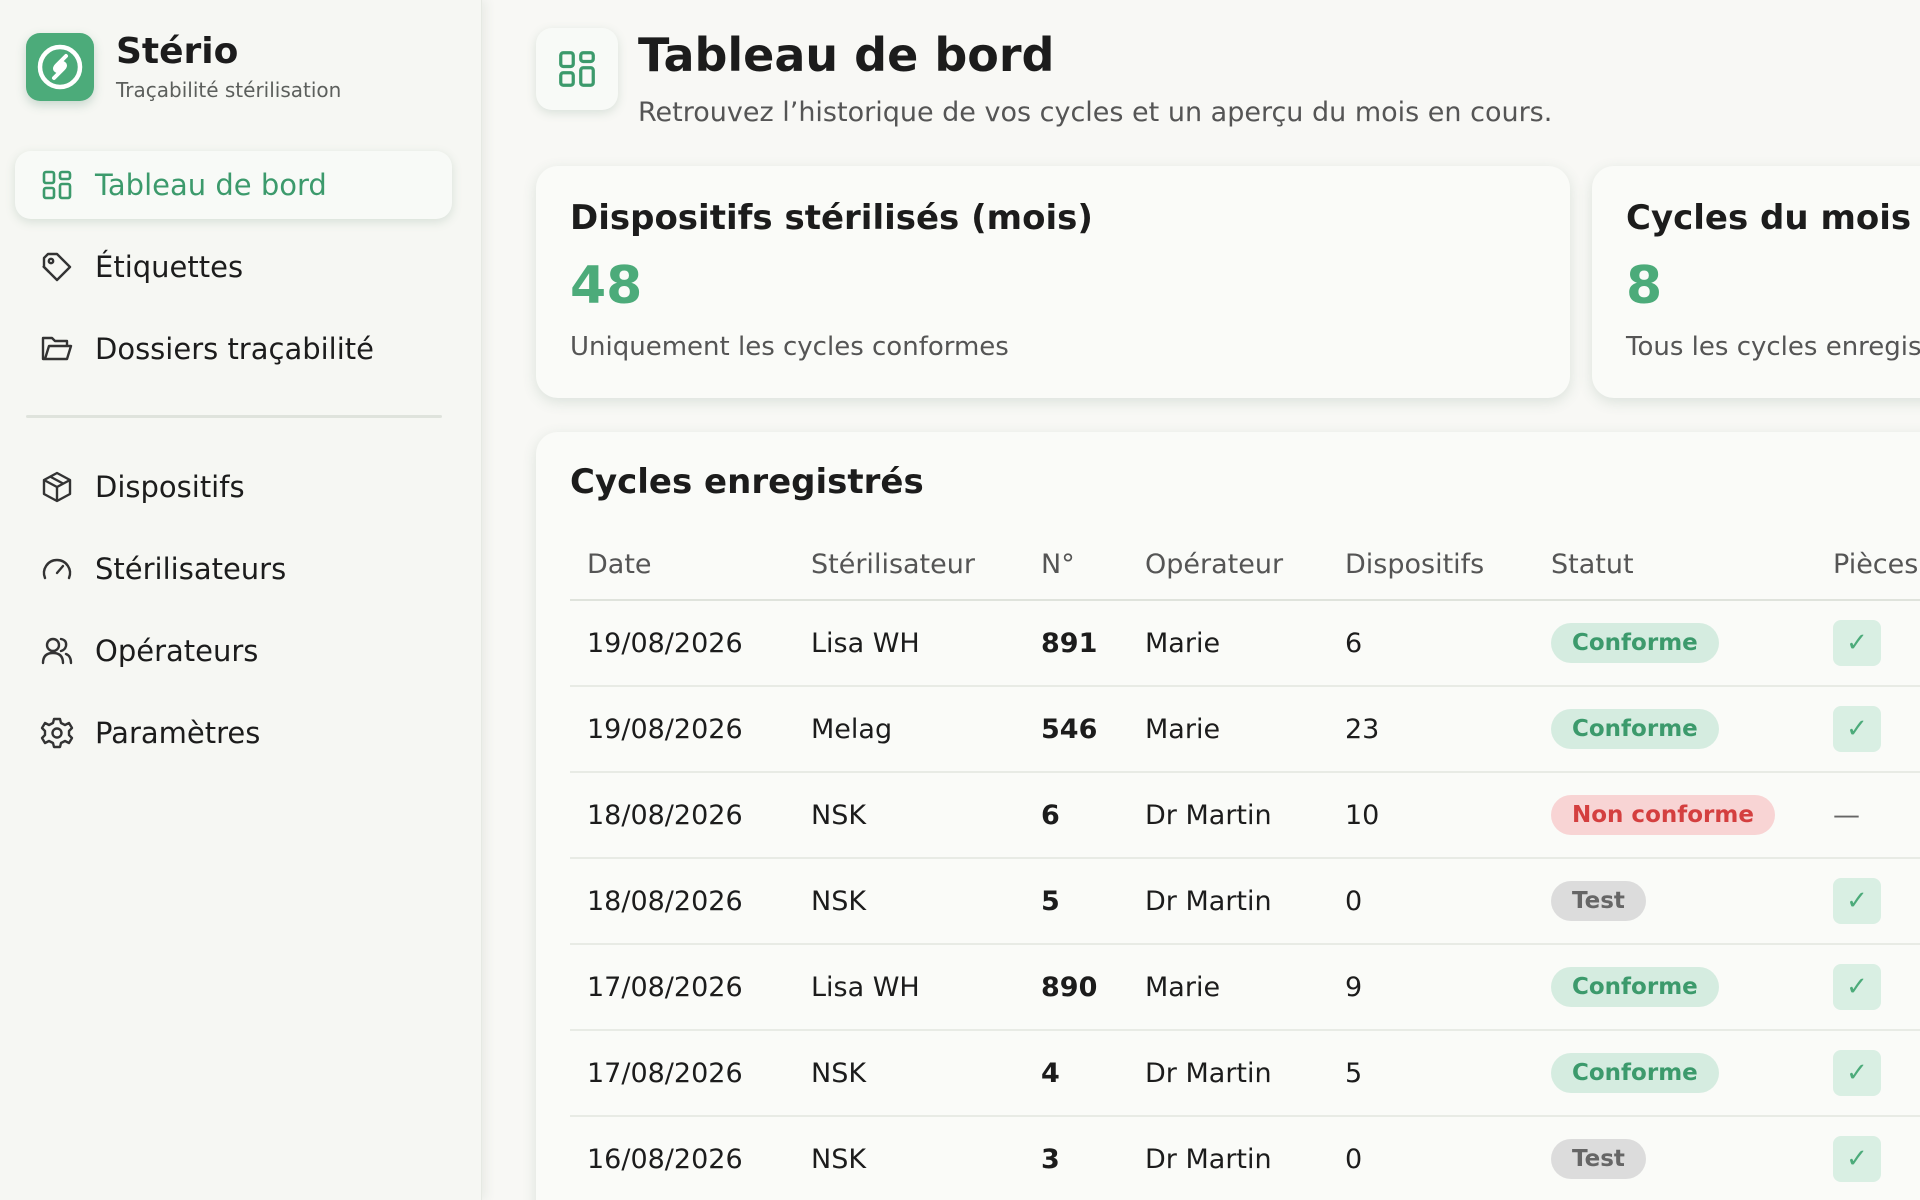  I want to click on cell-date: 19/08/2026, so click(682, 643).